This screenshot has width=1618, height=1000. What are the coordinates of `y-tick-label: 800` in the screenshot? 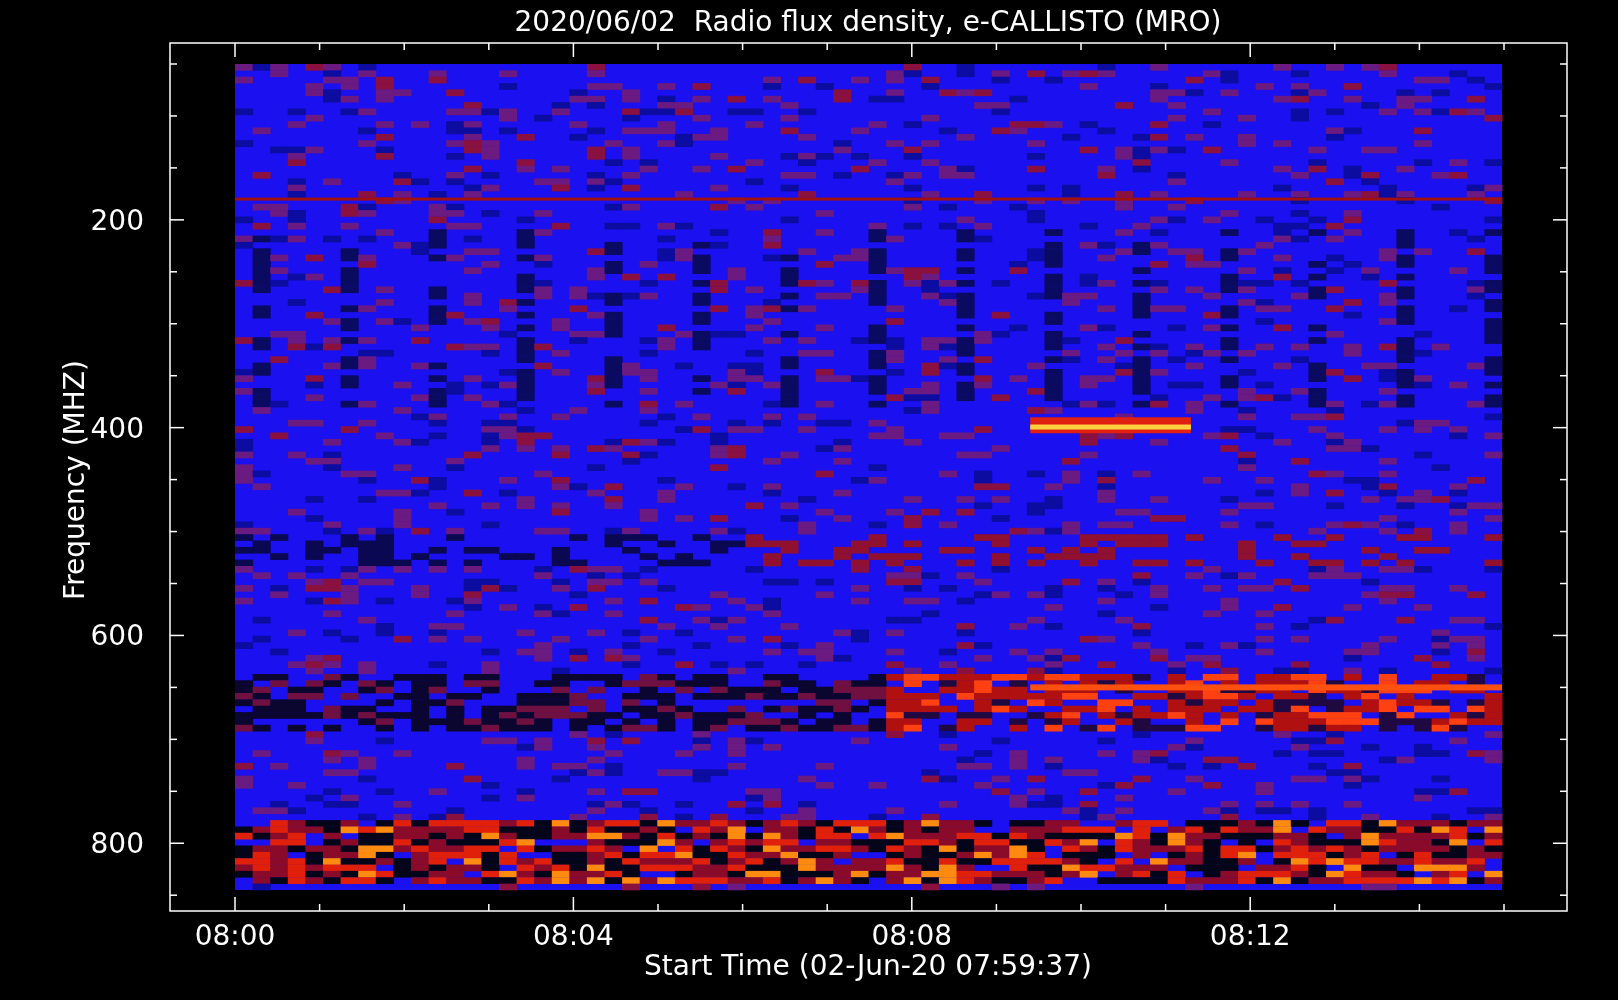 It's located at (117, 844).